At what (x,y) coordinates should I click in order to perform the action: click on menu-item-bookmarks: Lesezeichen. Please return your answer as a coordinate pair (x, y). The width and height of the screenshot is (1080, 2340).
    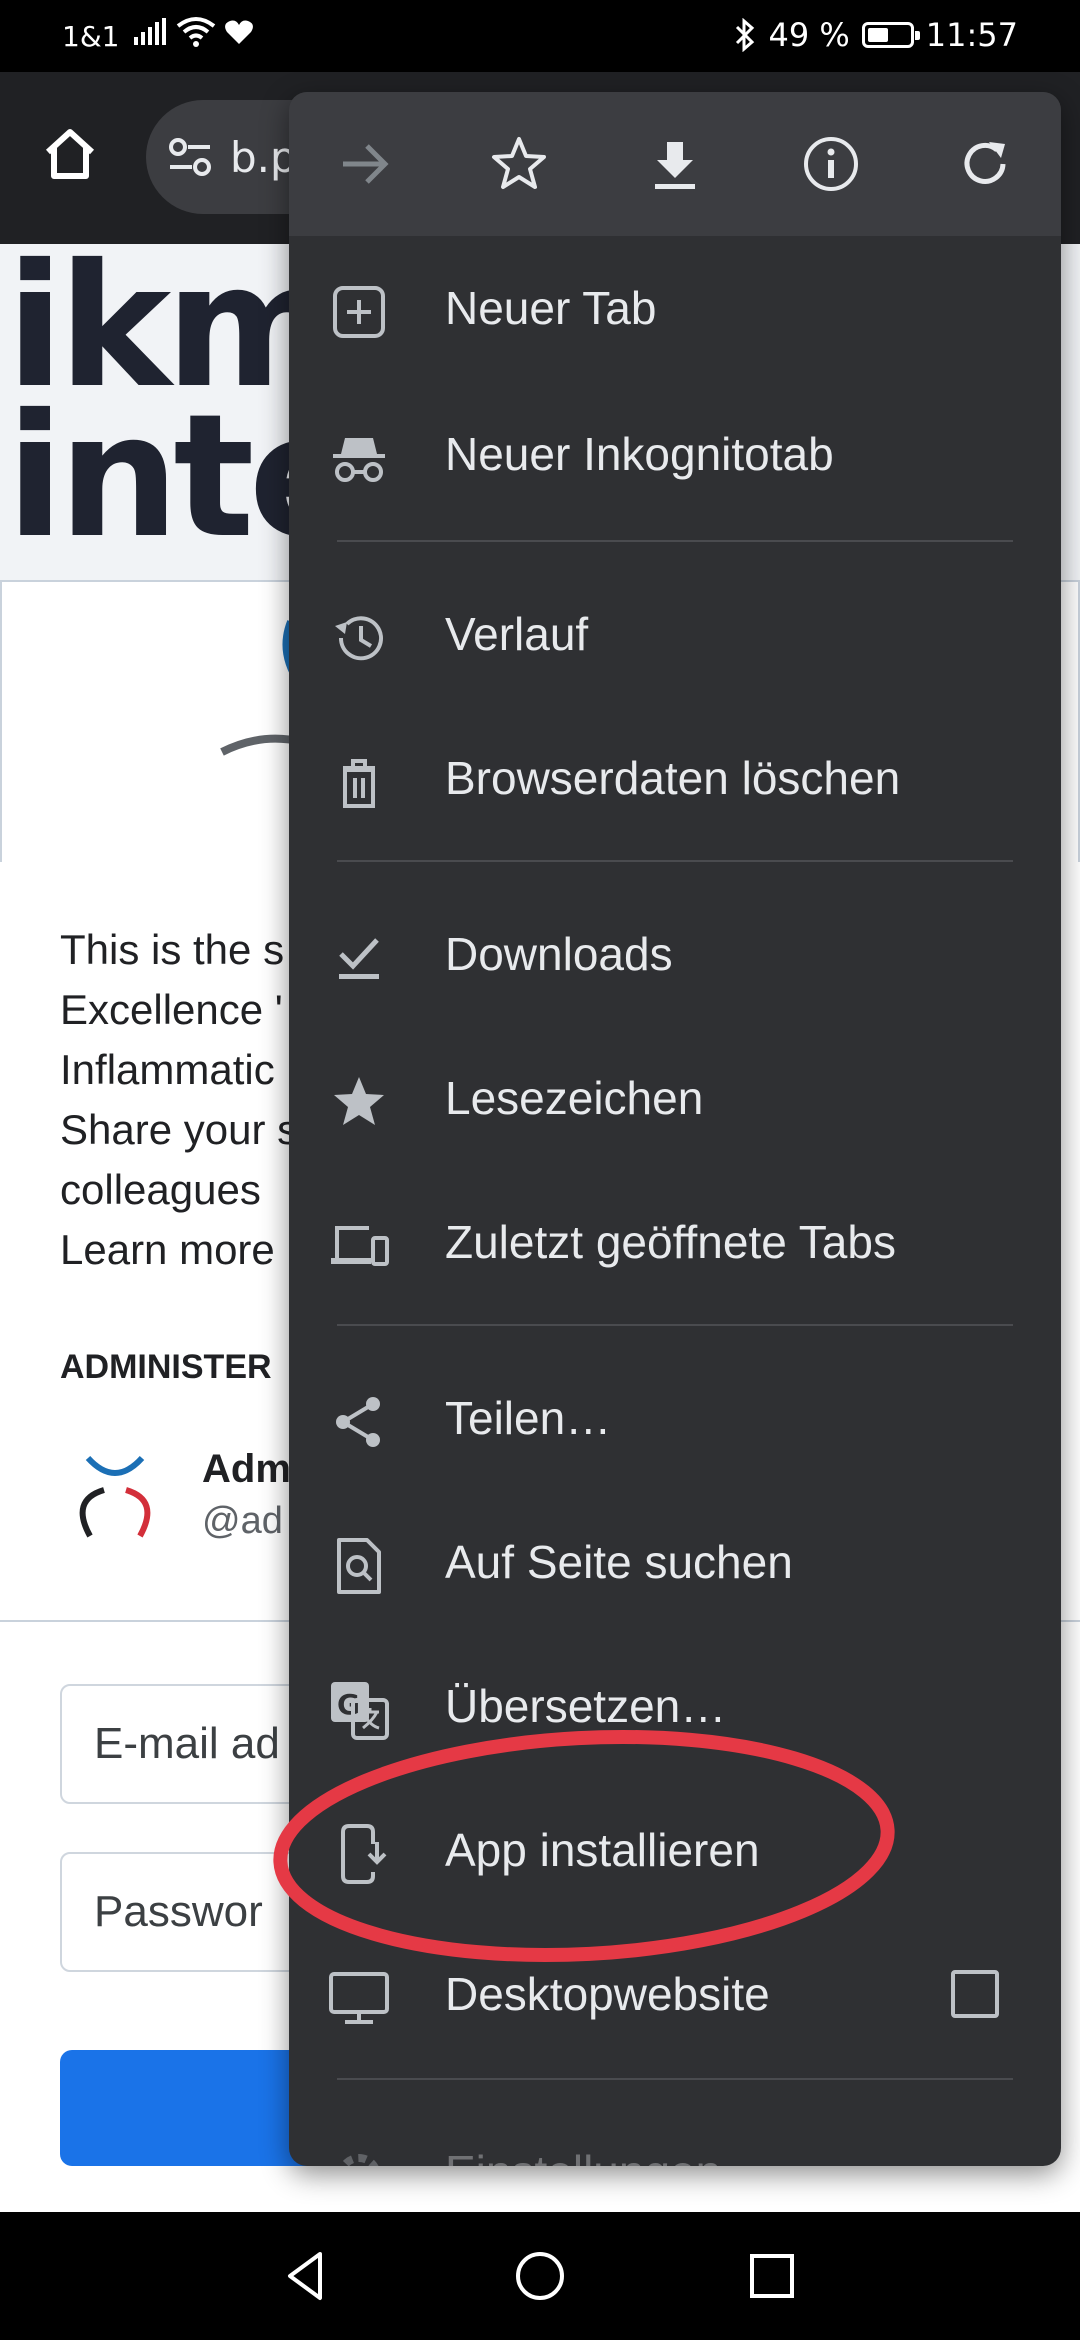
    Looking at the image, I should click on (675, 1098).